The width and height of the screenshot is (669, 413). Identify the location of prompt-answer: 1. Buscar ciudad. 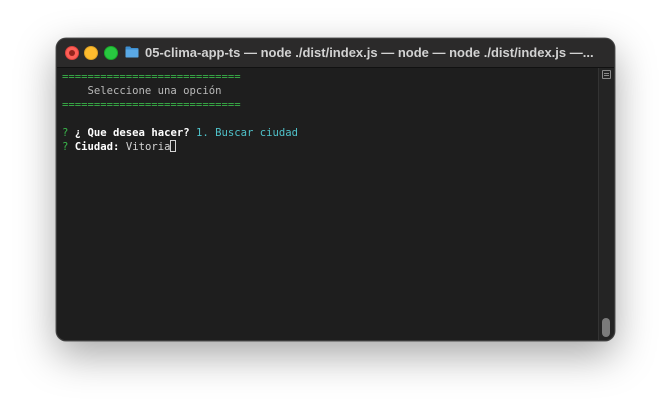
(247, 133).